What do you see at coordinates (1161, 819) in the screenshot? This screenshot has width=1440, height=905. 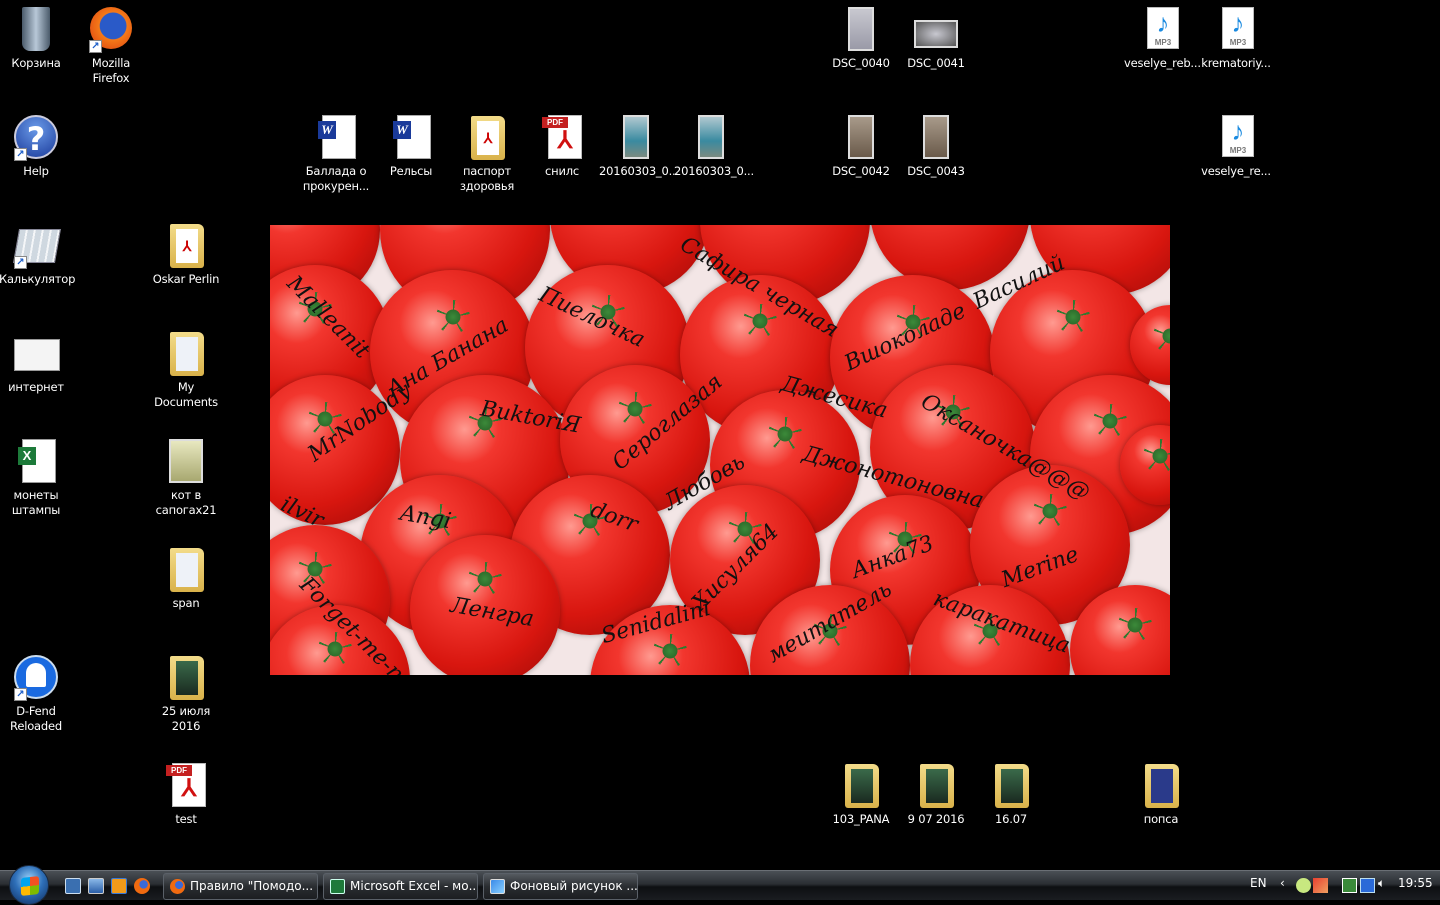 I see `desktop-icon-label: попса` at bounding box center [1161, 819].